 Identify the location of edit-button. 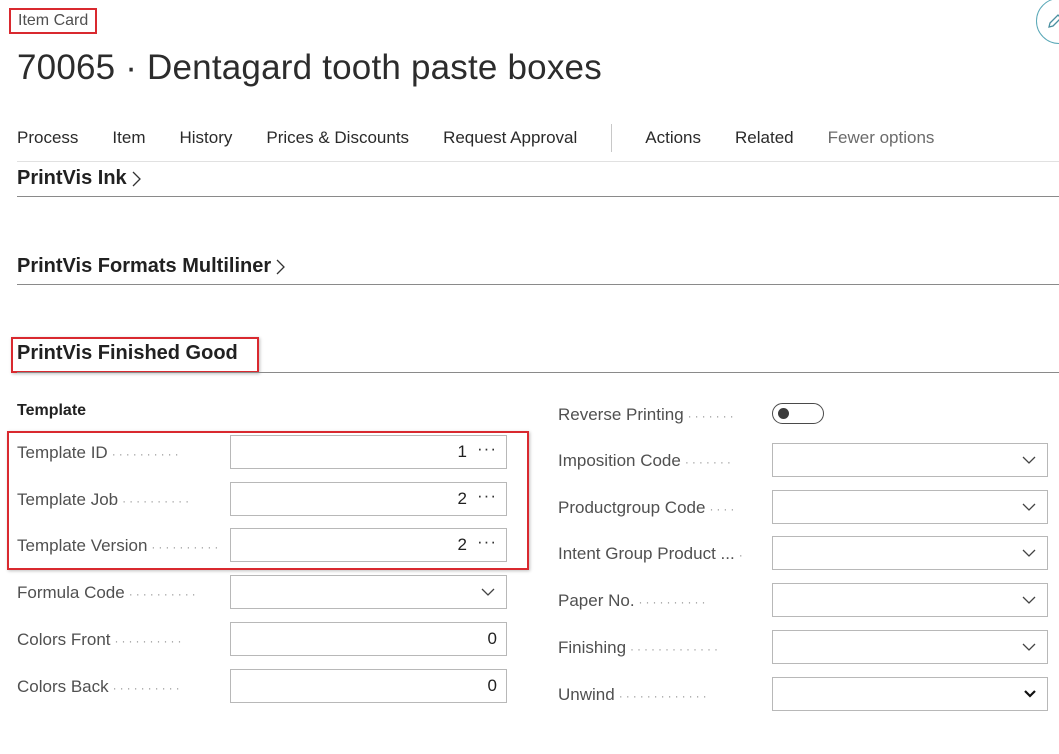
(1047, 22).